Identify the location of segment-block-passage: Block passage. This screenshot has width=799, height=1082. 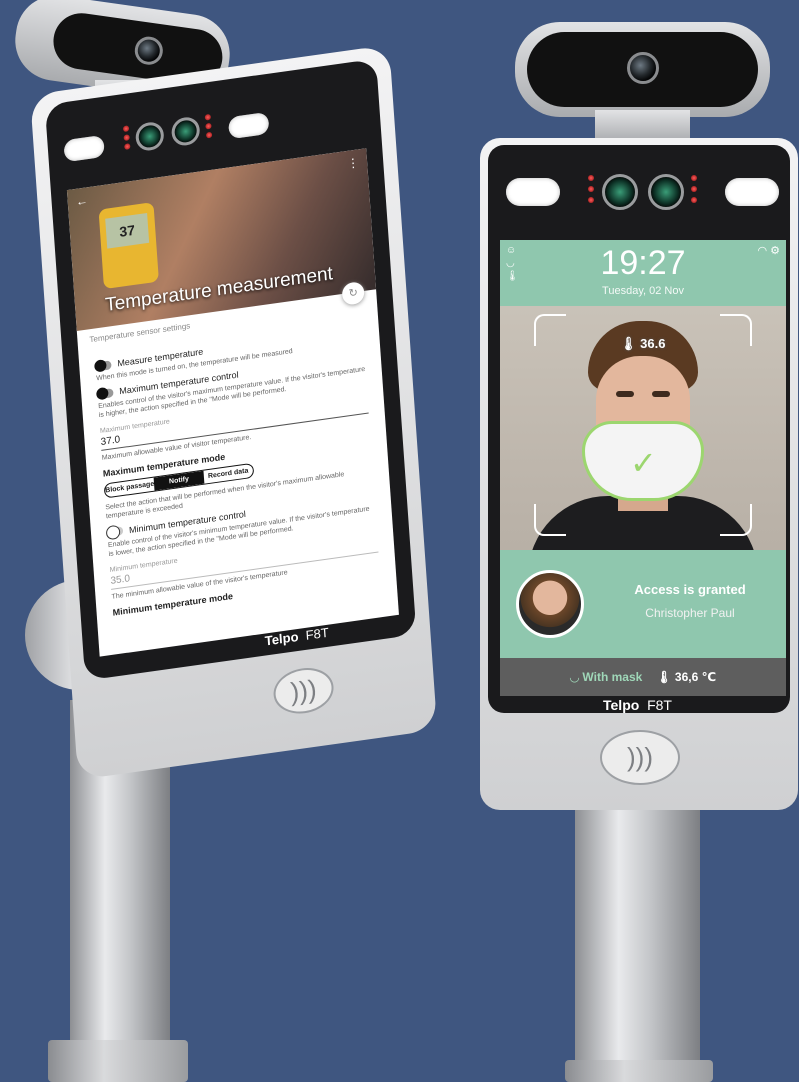
(130, 488).